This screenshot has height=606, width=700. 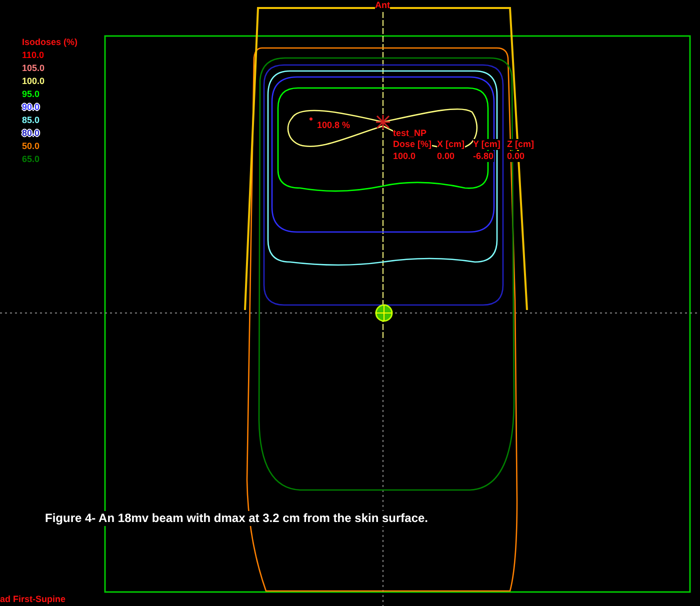 I want to click on reference-point-icon, so click(x=383, y=122).